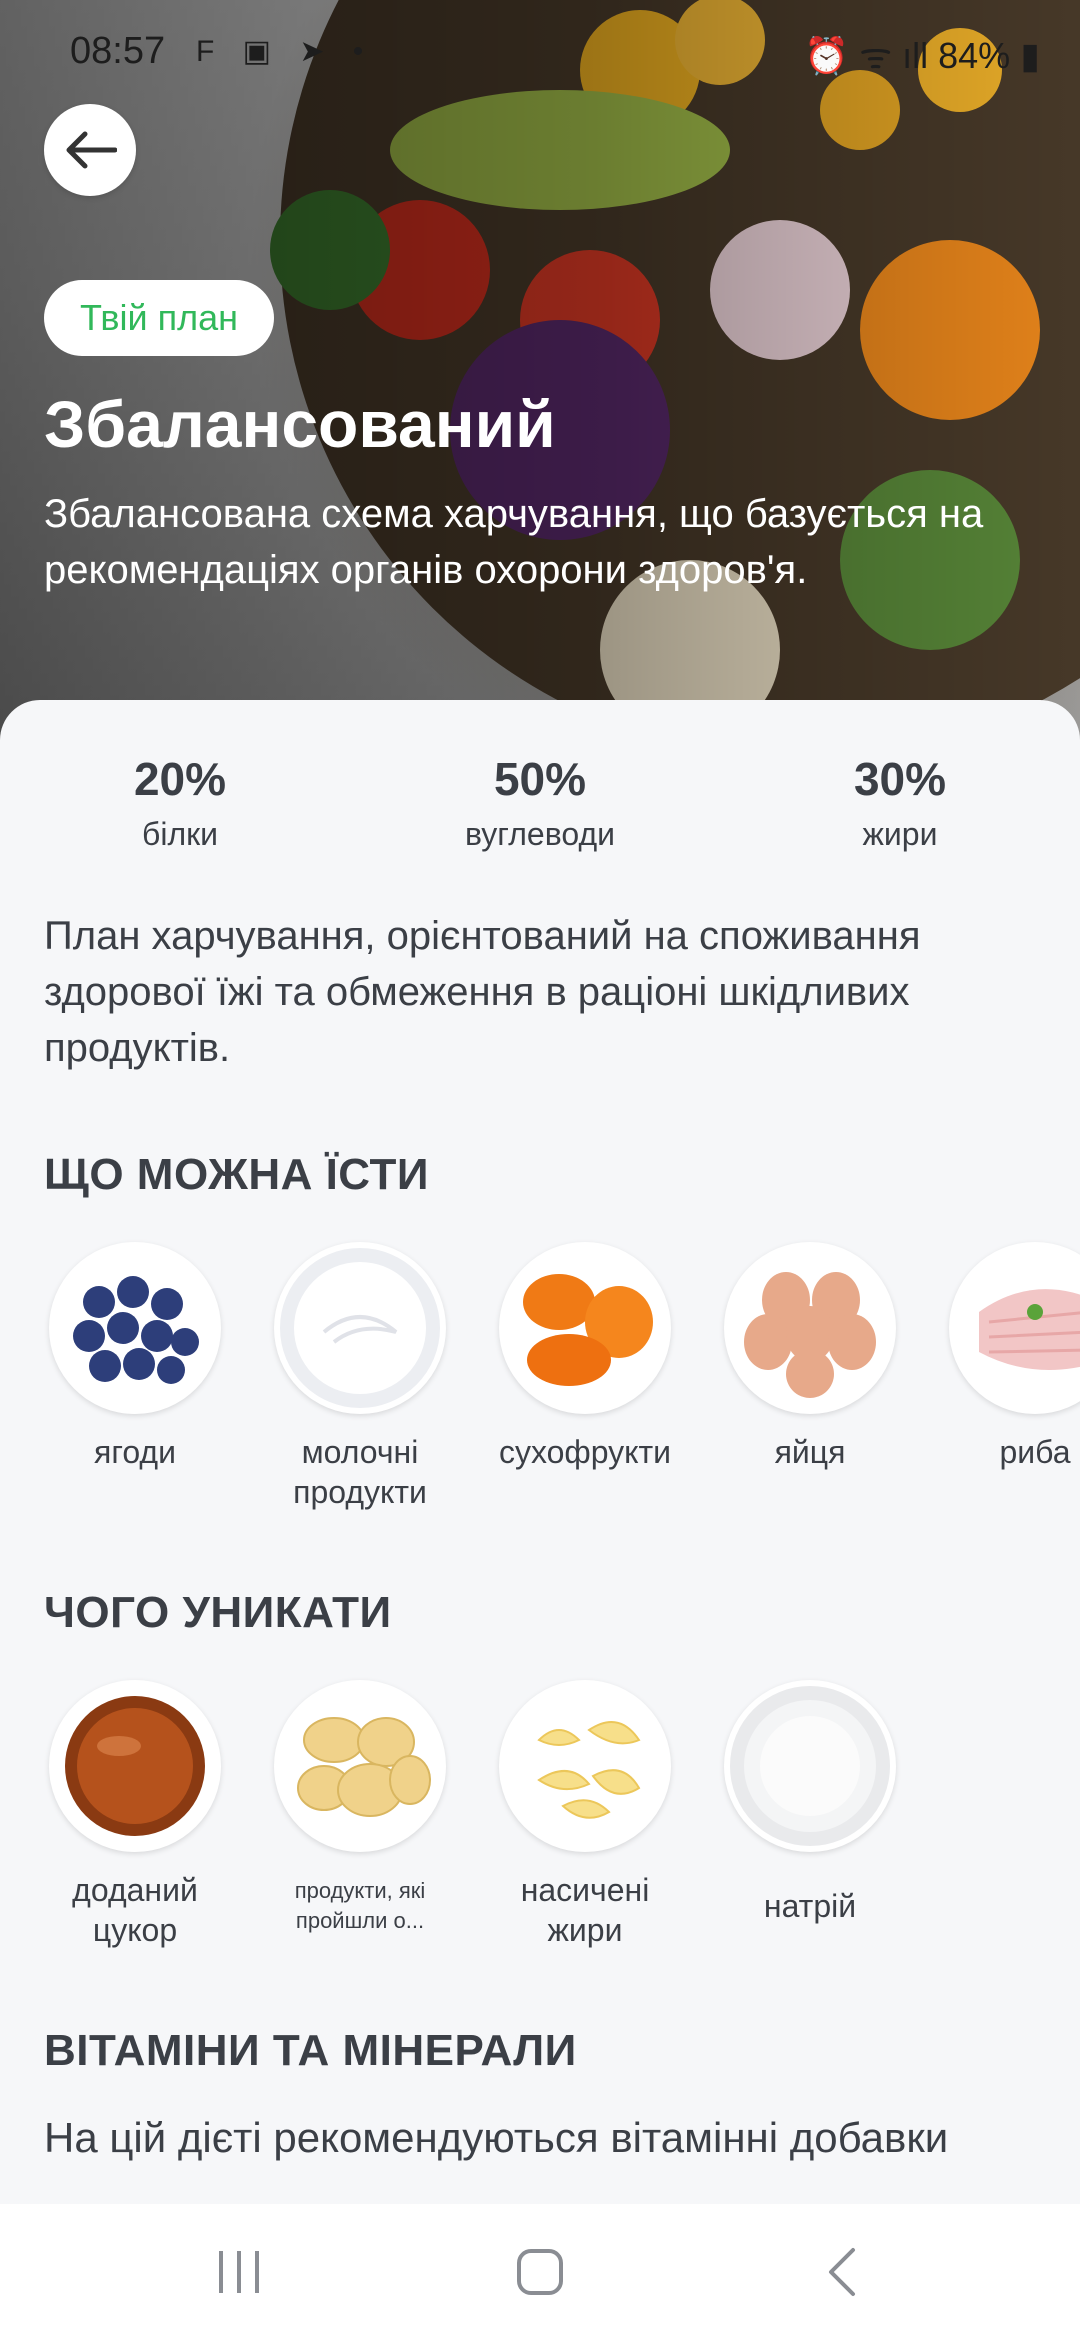 Image resolution: width=1080 pixels, height=2340 pixels. I want to click on notification-icons: F ▣ ➤ •, so click(285, 51).